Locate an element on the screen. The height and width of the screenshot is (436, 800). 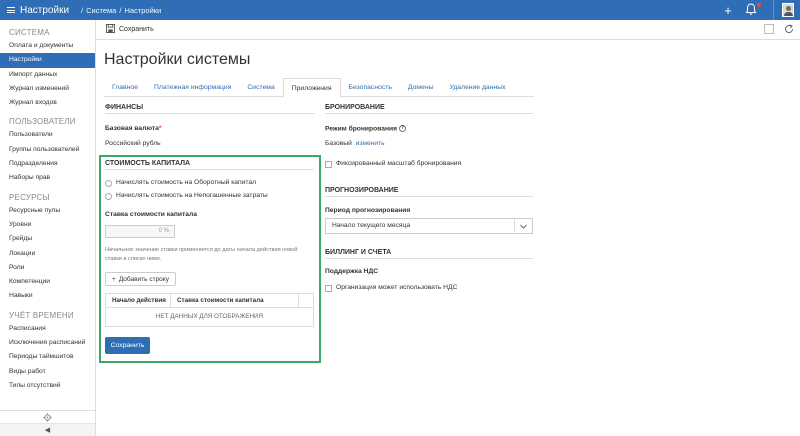
required-mark: * is located at coordinates (160, 128).